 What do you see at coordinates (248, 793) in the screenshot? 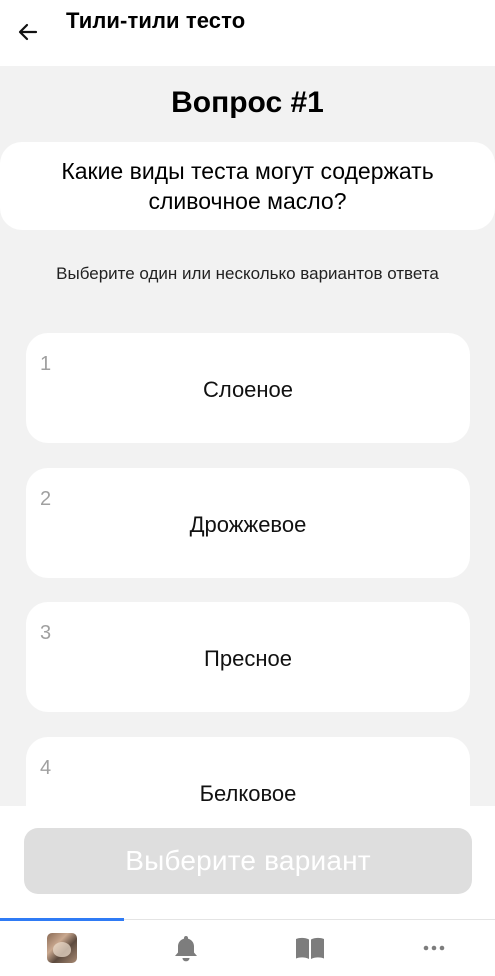
I see `option-label: Белковое` at bounding box center [248, 793].